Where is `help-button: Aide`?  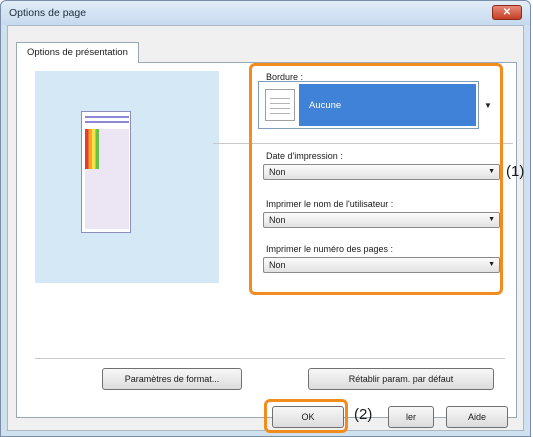 help-button: Aide is located at coordinates (477, 417).